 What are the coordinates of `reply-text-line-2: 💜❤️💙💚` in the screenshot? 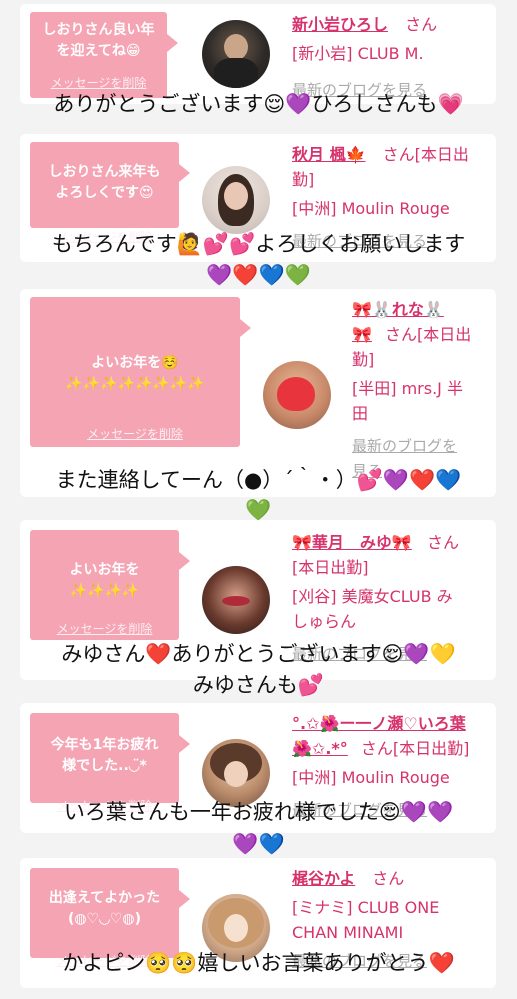 It's located at (258, 275).